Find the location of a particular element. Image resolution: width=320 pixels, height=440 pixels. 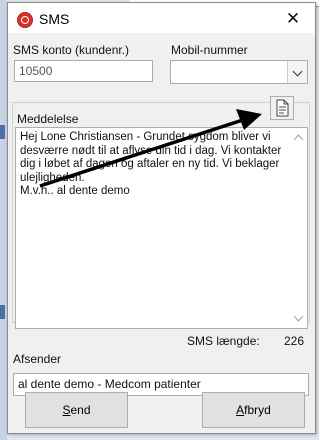

annotation-arrow is located at coordinates (150, 148).